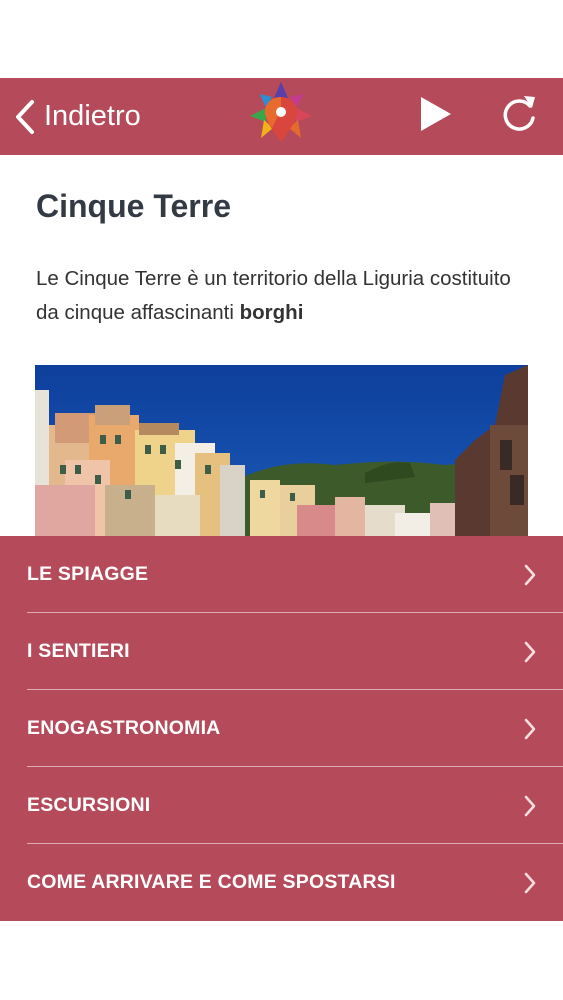  What do you see at coordinates (92, 116) in the screenshot?
I see `back-label: Indietro` at bounding box center [92, 116].